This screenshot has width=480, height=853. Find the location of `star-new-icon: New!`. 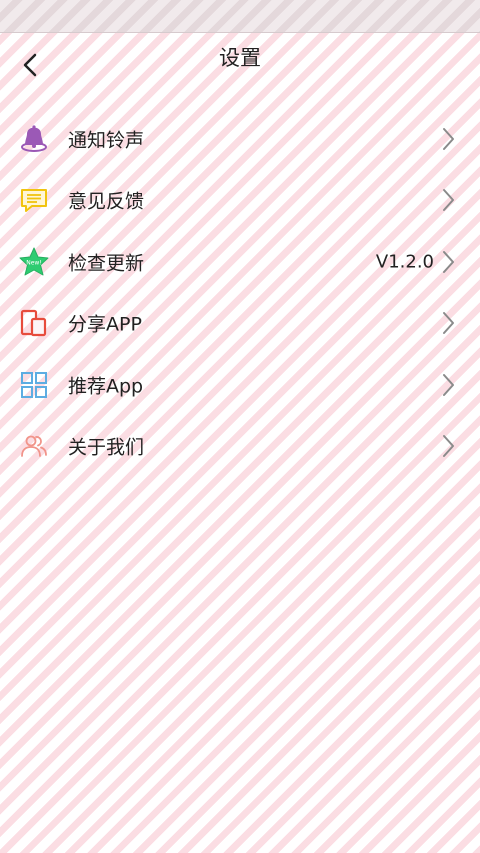

star-new-icon: New! is located at coordinates (34, 262).